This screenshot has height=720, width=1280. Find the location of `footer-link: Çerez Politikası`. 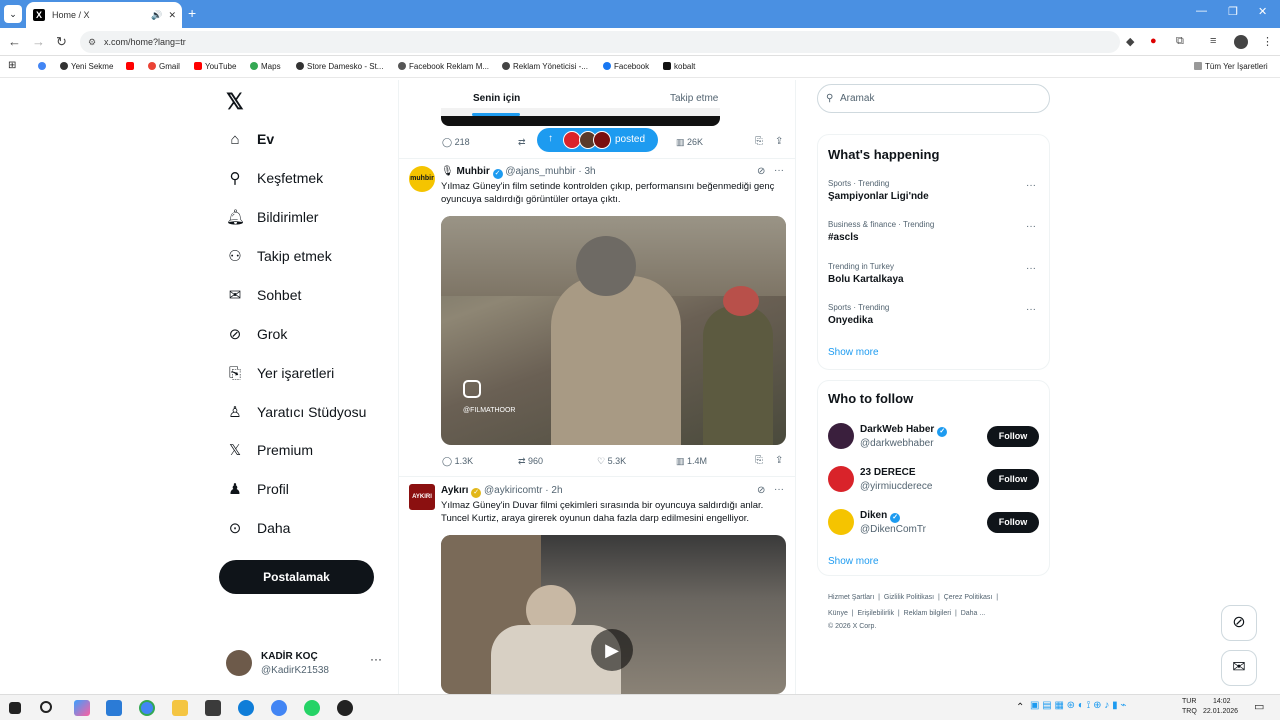

footer-link: Çerez Politikası is located at coordinates (968, 597).